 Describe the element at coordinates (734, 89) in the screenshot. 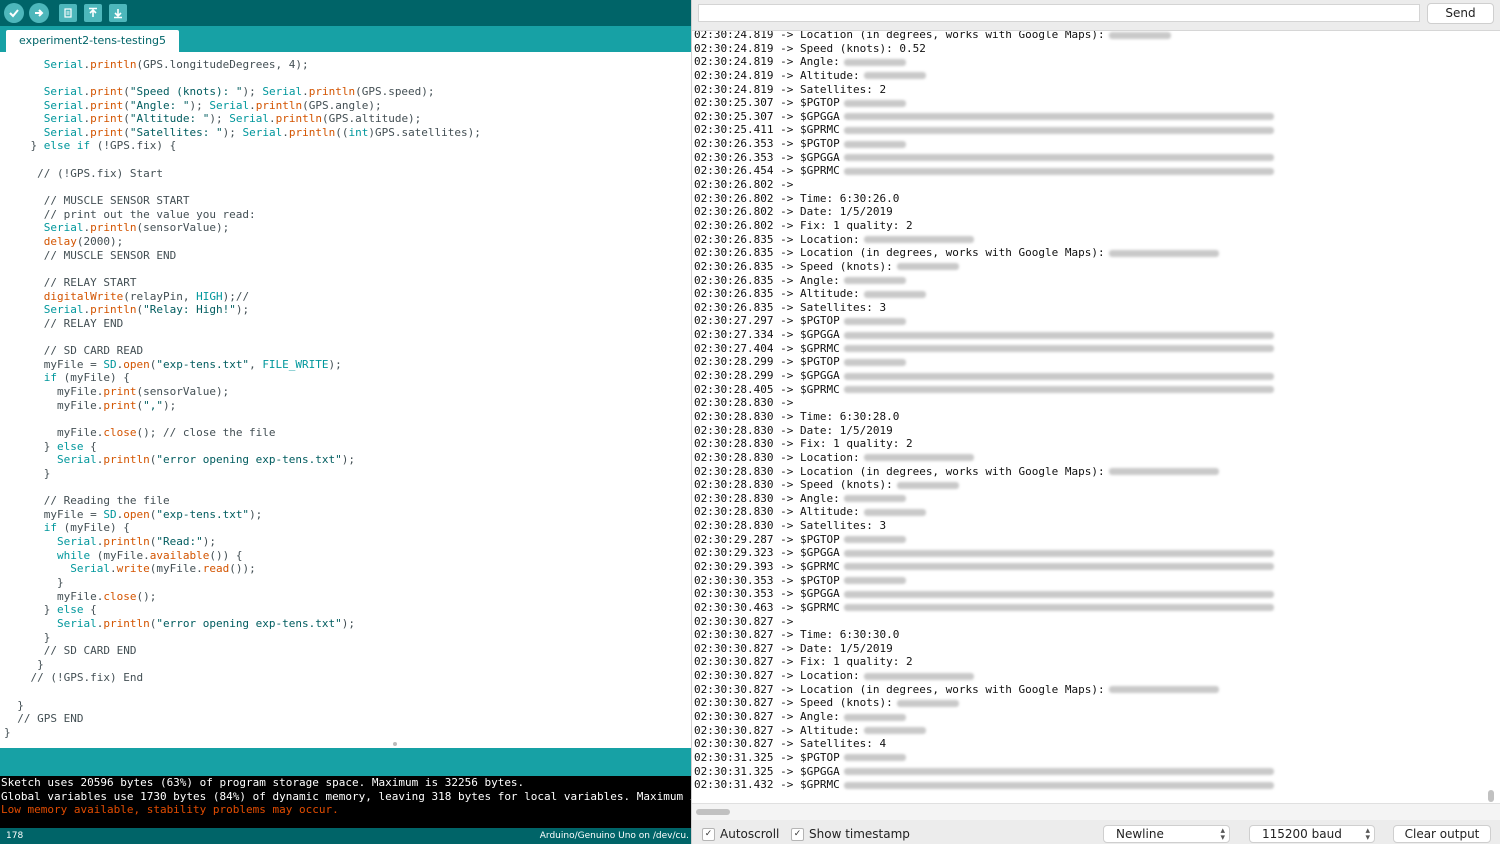

I see `log-timestamp: 02:30:24.819` at that location.